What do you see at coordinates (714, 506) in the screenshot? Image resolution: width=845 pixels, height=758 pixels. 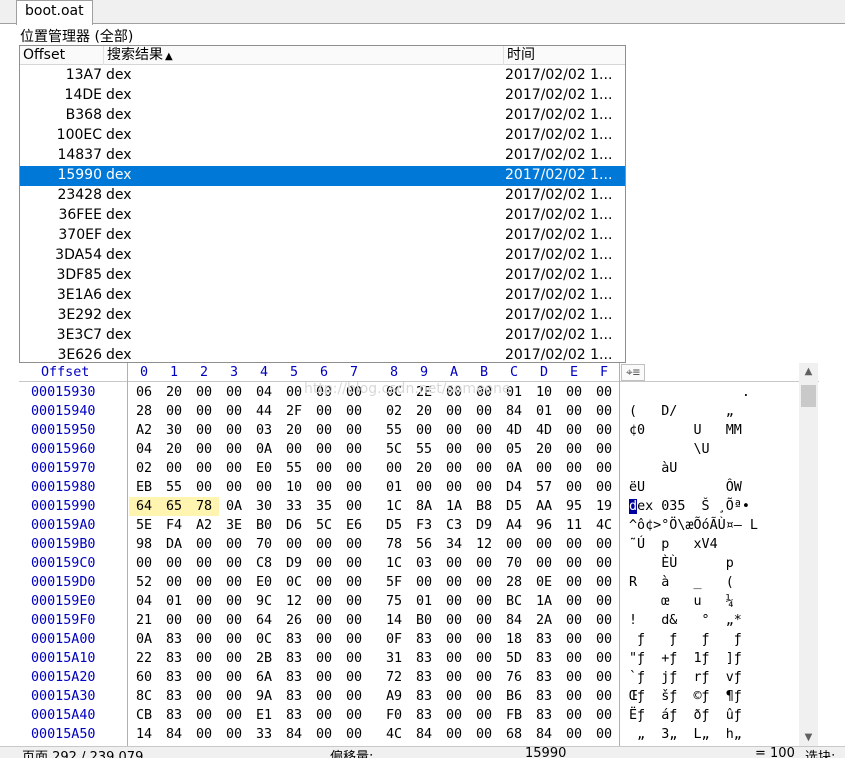 I see `ascii-text: dex 035 Š ¸Õª•` at bounding box center [714, 506].